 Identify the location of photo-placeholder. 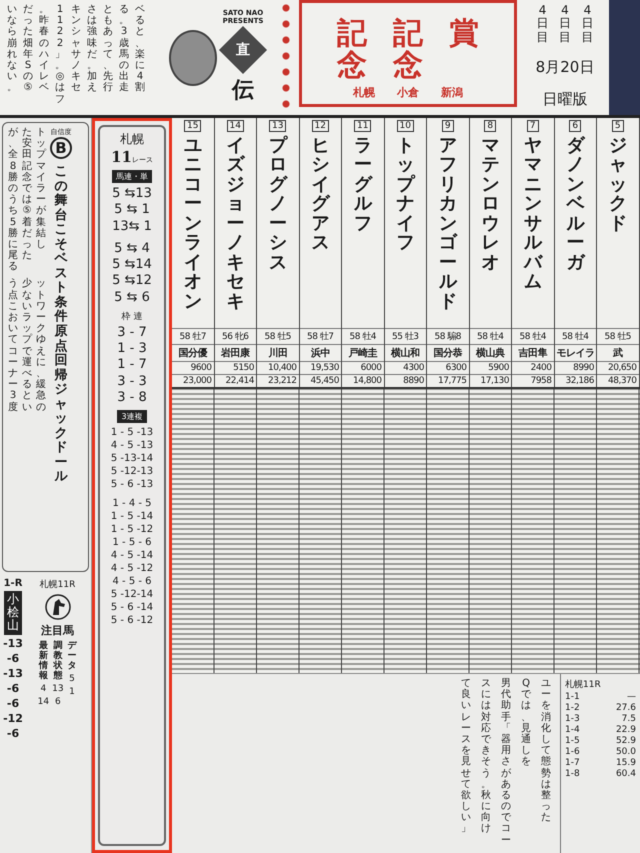
(193, 58).